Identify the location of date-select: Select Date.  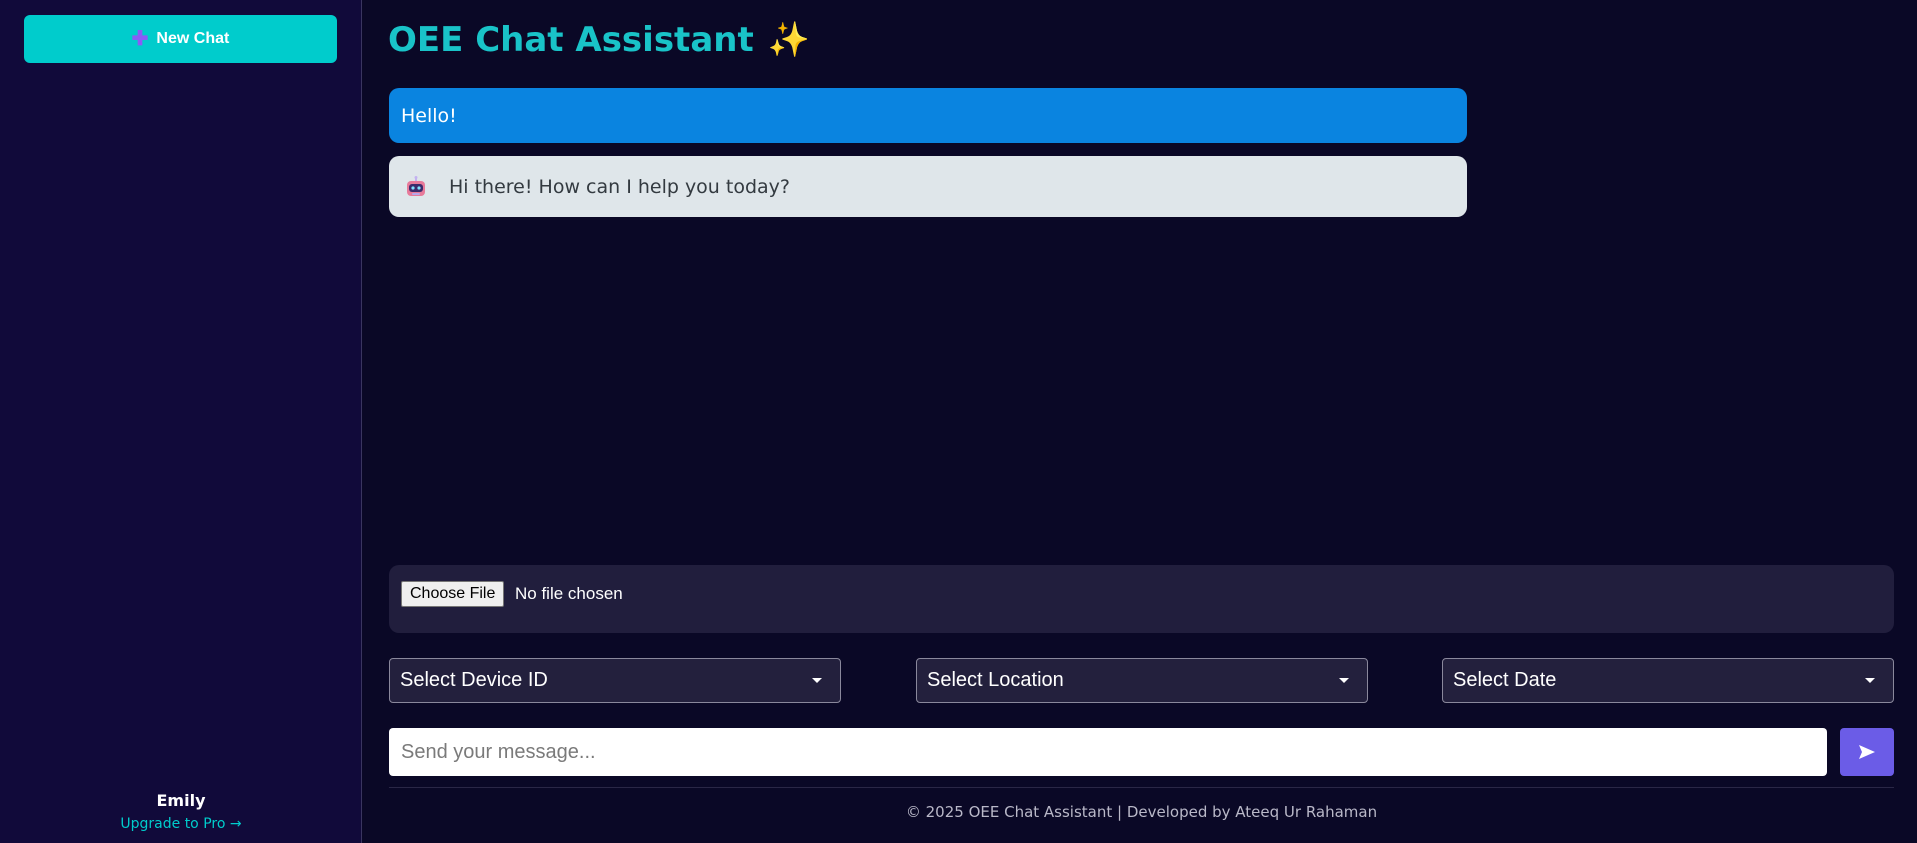
(1668, 680).